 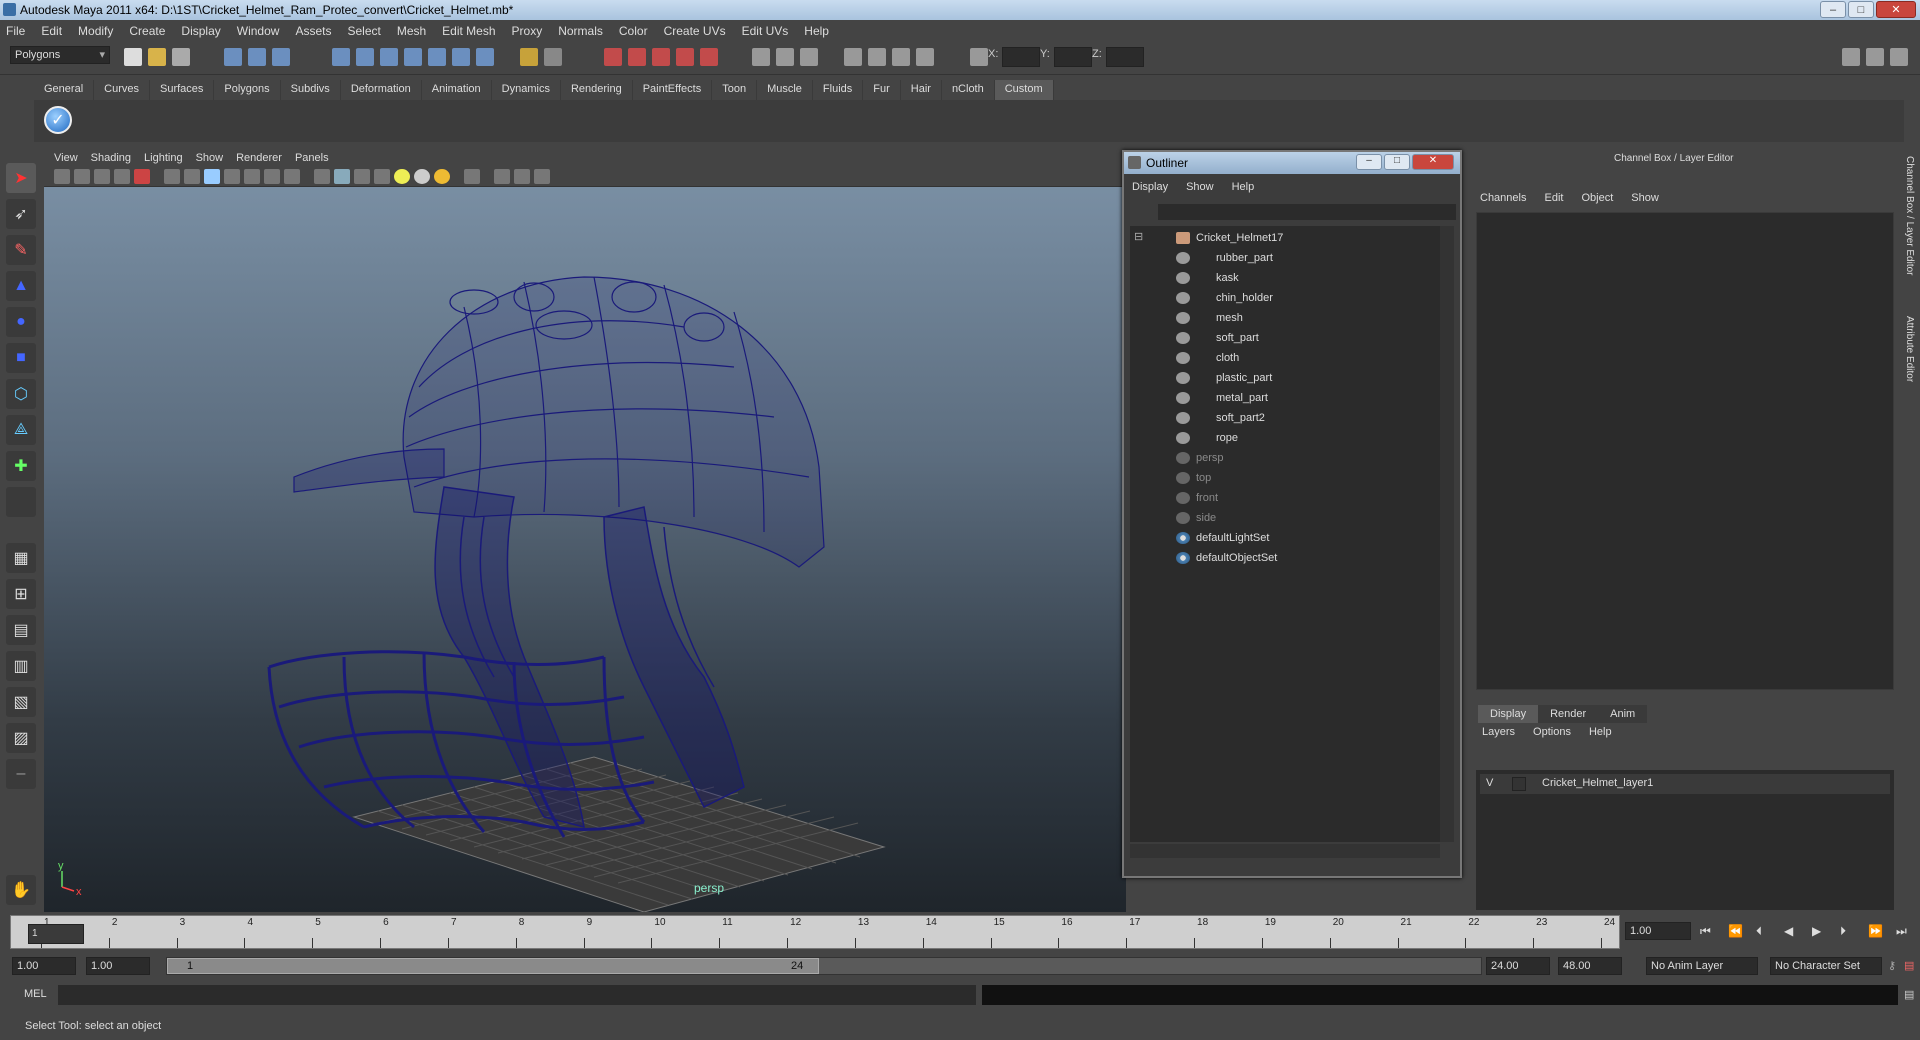 I want to click on menu-modify: Modify, so click(x=95, y=31).